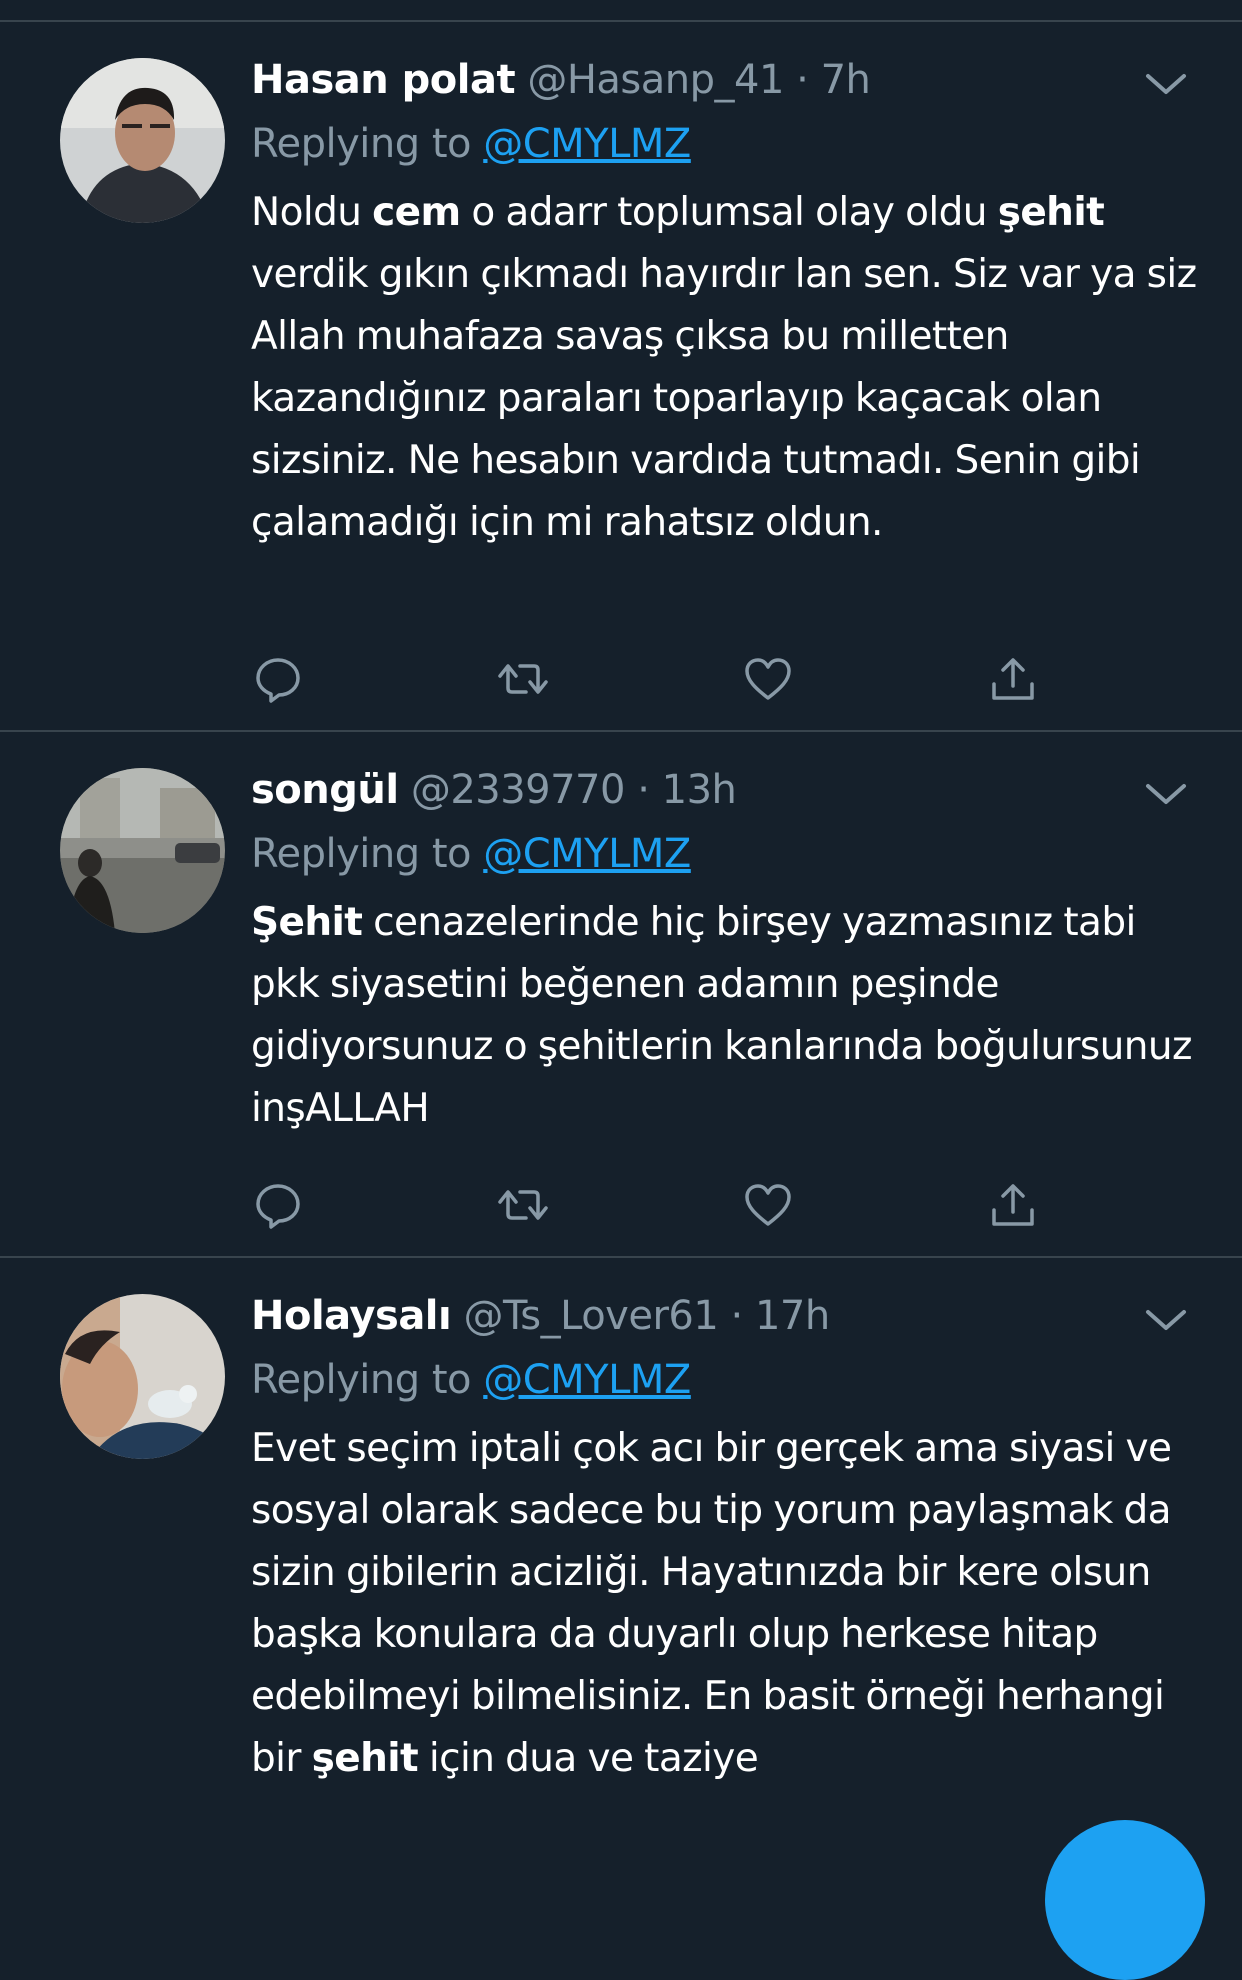 The image size is (1242, 1980). Describe the element at coordinates (699, 790) in the screenshot. I see `timestamp: 13h` at that location.